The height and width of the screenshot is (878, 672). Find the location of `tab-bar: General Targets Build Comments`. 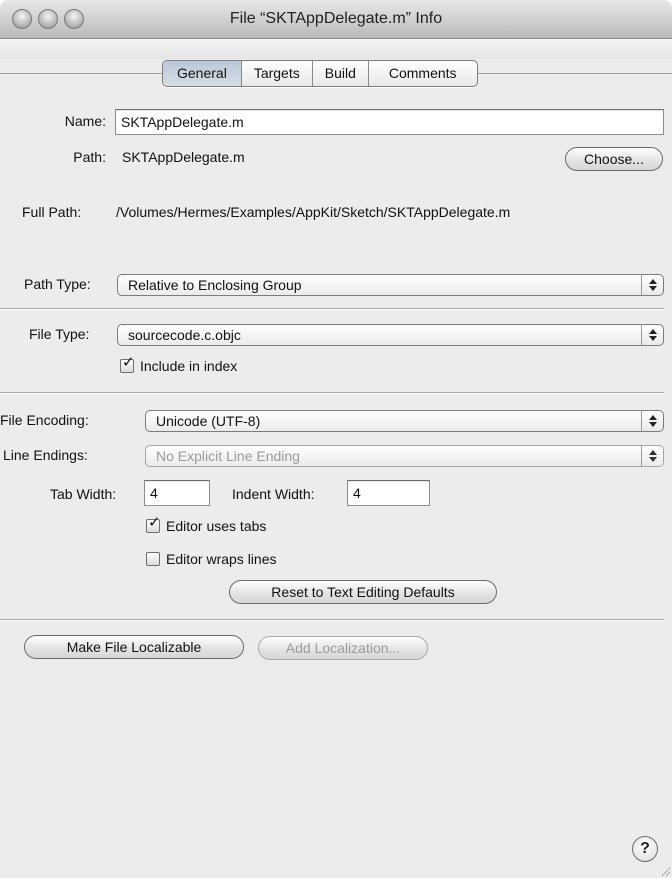

tab-bar: General Targets Build Comments is located at coordinates (320, 73).